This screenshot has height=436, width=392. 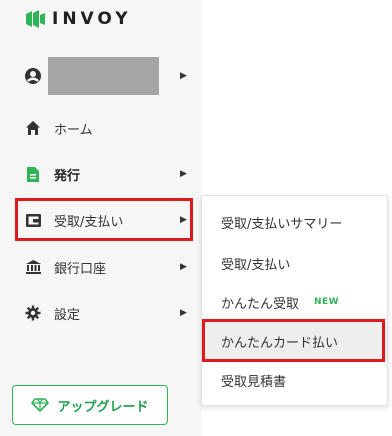 What do you see at coordinates (33, 220) in the screenshot?
I see `wallet-icon` at bounding box center [33, 220].